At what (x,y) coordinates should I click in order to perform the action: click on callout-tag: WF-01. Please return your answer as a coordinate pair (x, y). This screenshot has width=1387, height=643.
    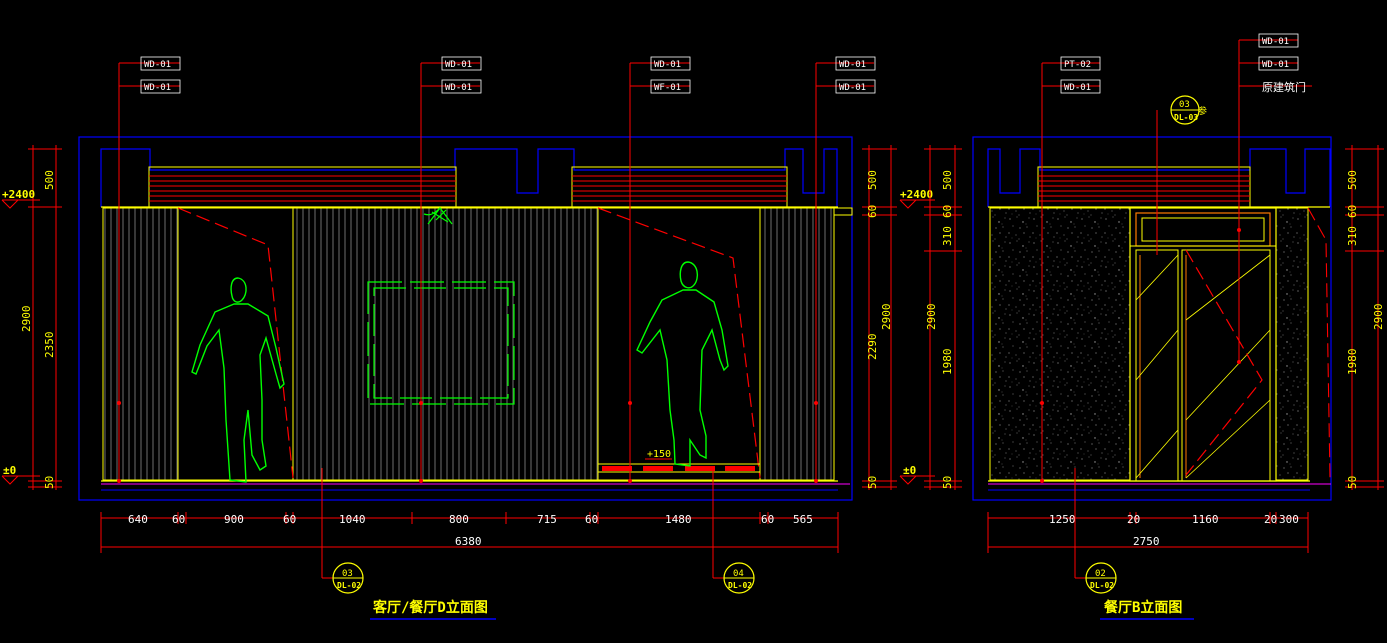
    Looking at the image, I should click on (667, 88).